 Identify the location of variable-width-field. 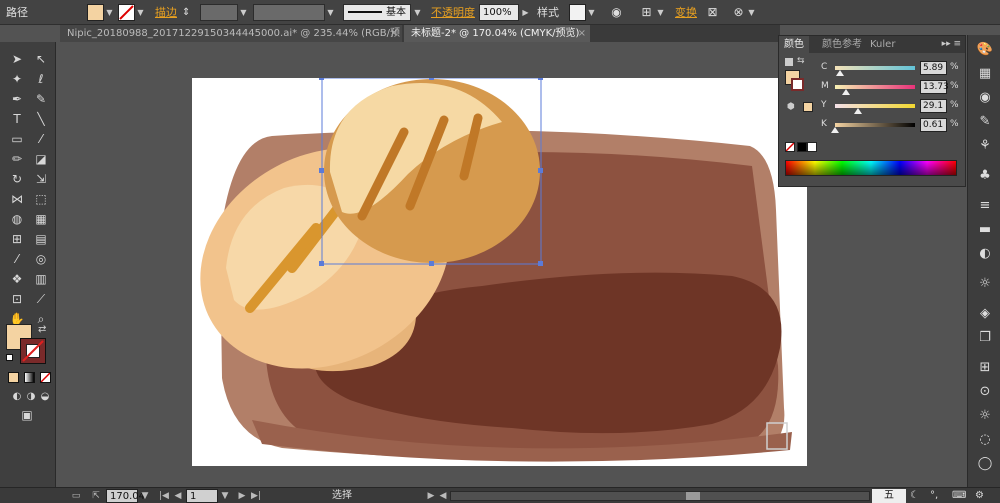
(289, 12).